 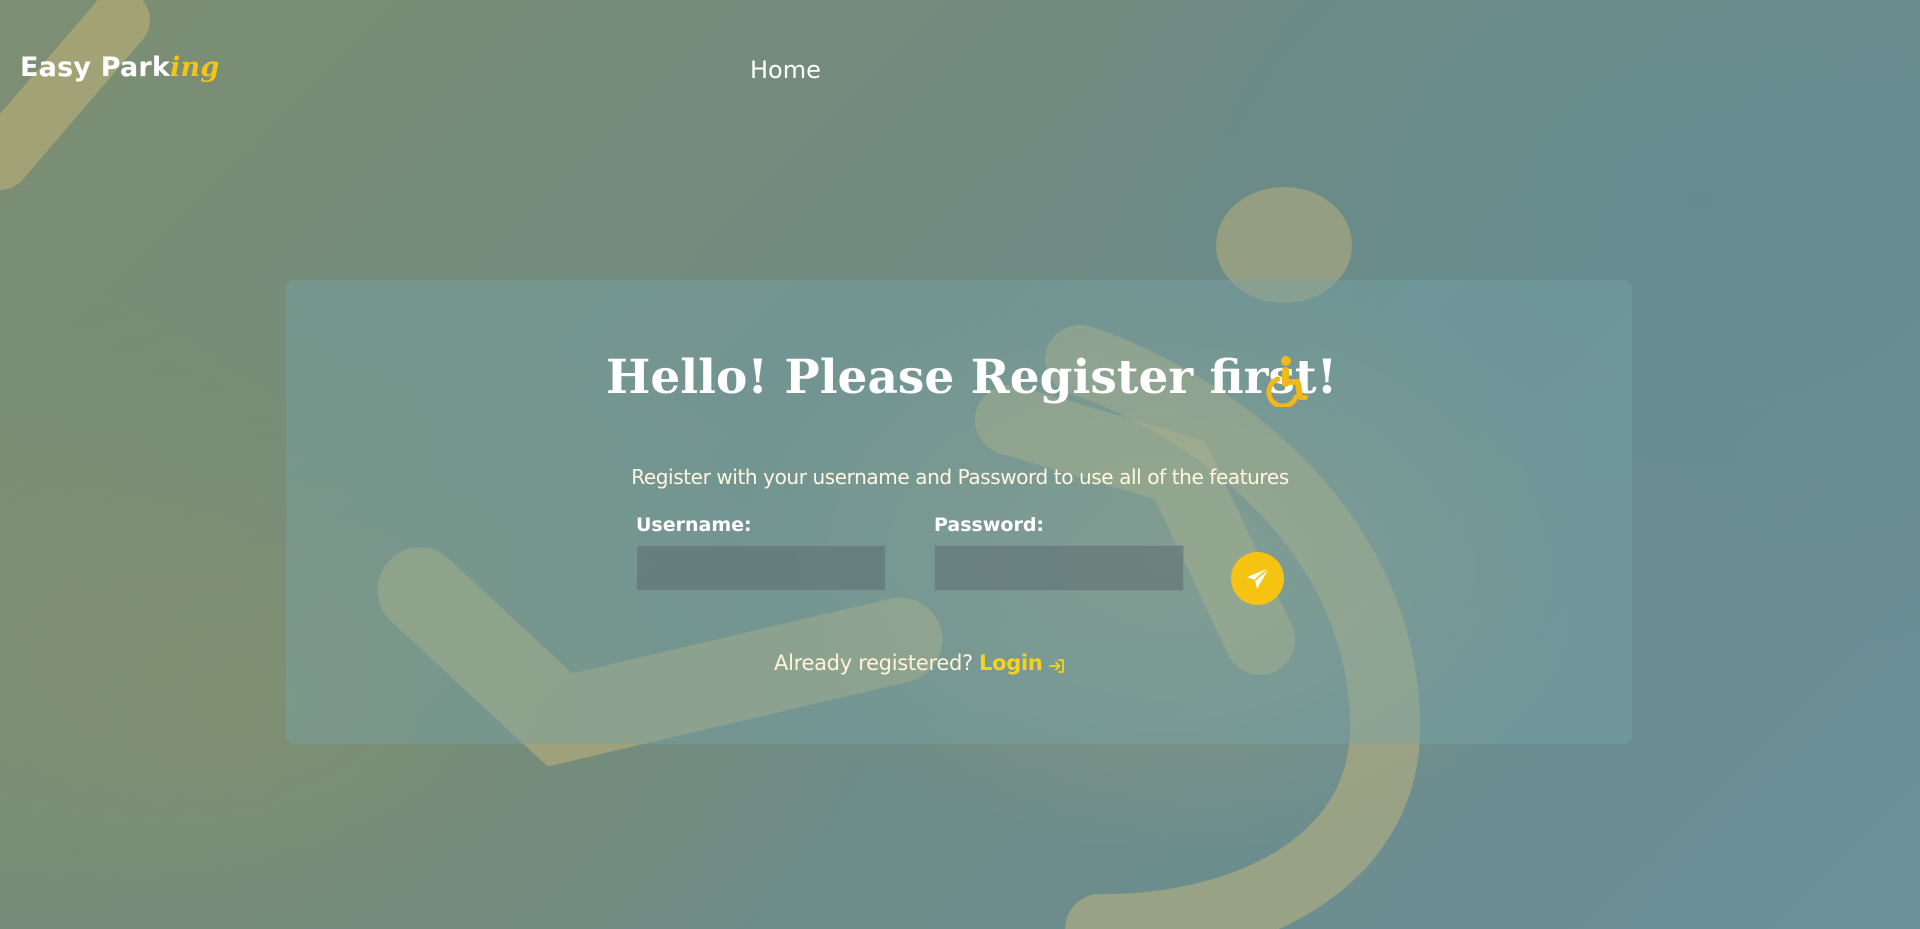 I want to click on register-submit-button, so click(x=1257, y=578).